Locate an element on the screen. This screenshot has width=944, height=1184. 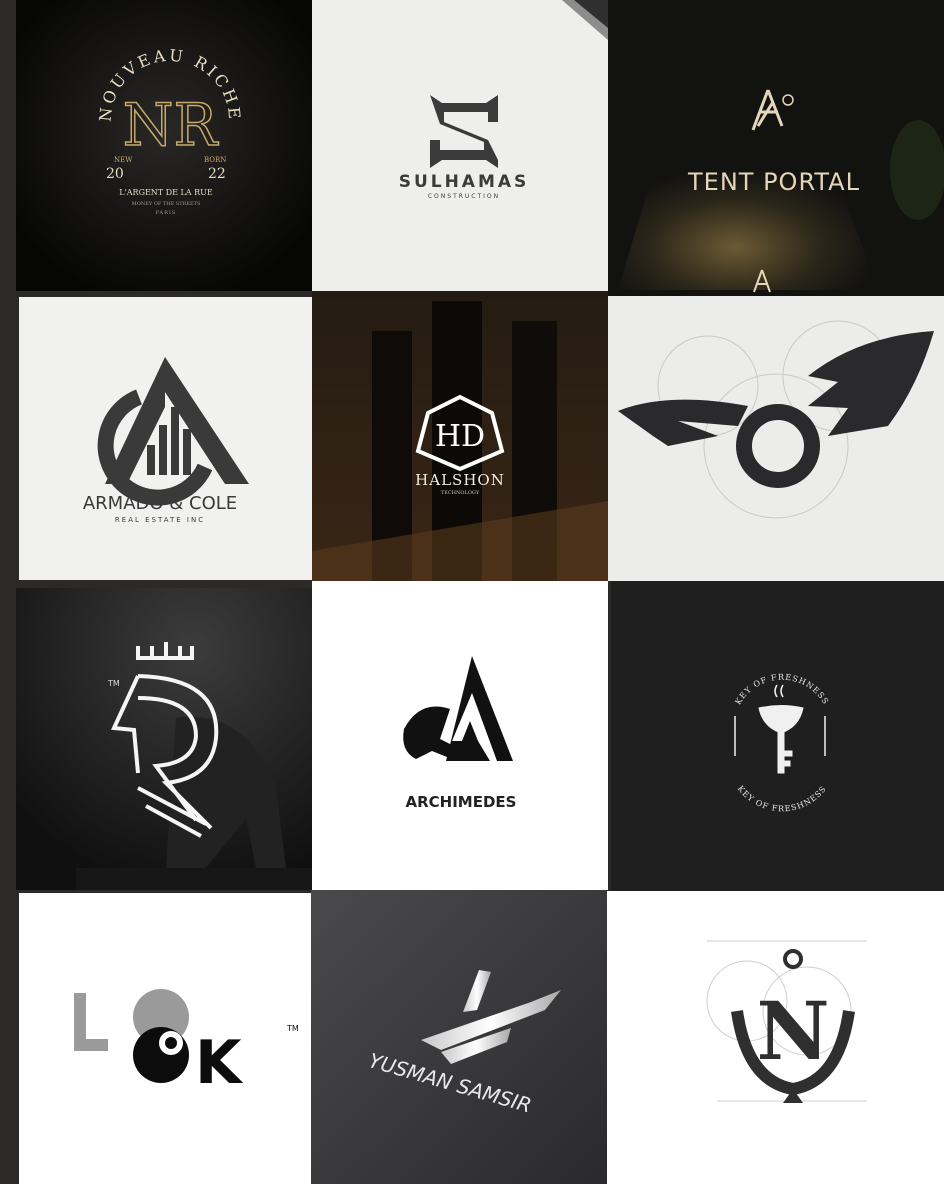
logo-tile-sulhamas: SULHAMAS CONSTRUCTION is located at coordinates (460, 145).